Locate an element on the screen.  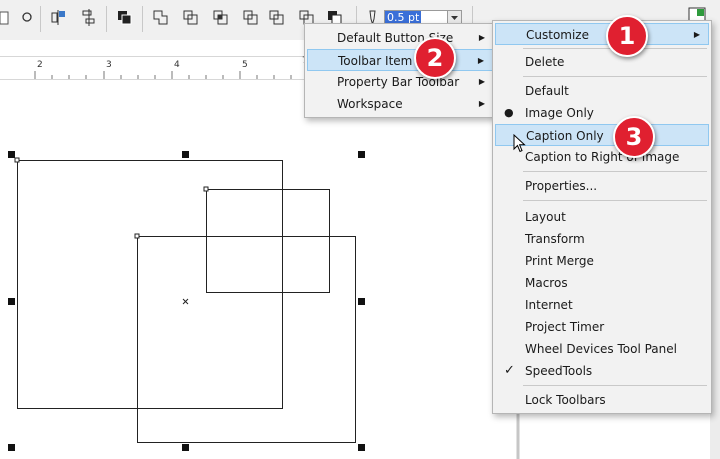
arrange-icon is located at coordinates (125, 18).